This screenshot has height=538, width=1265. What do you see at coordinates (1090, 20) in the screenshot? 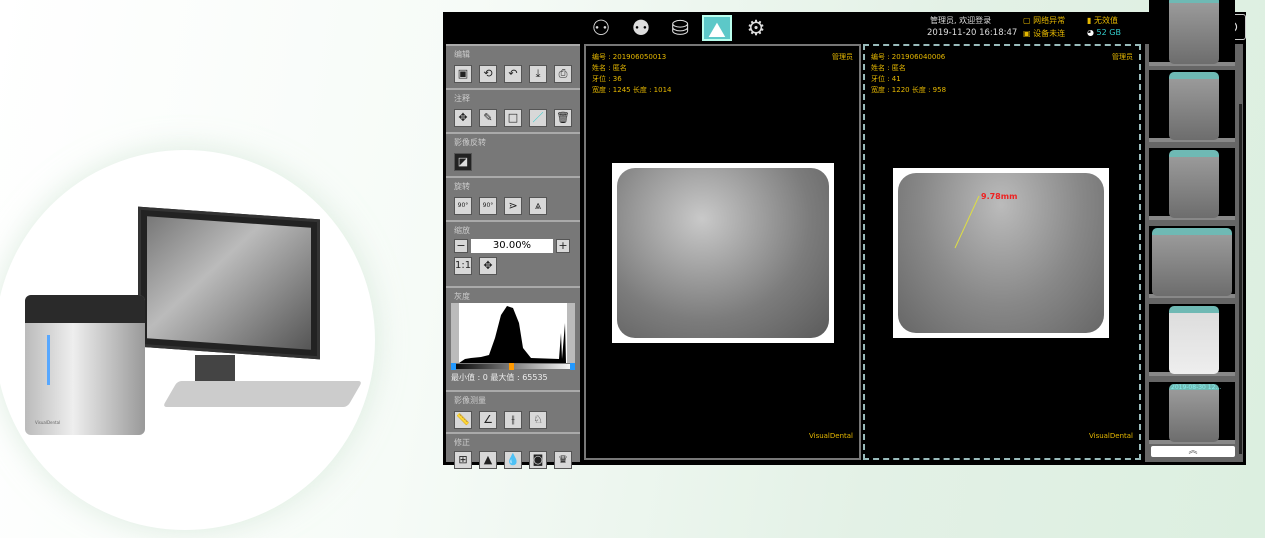
I see `sensor-icon: ▮` at bounding box center [1090, 20].